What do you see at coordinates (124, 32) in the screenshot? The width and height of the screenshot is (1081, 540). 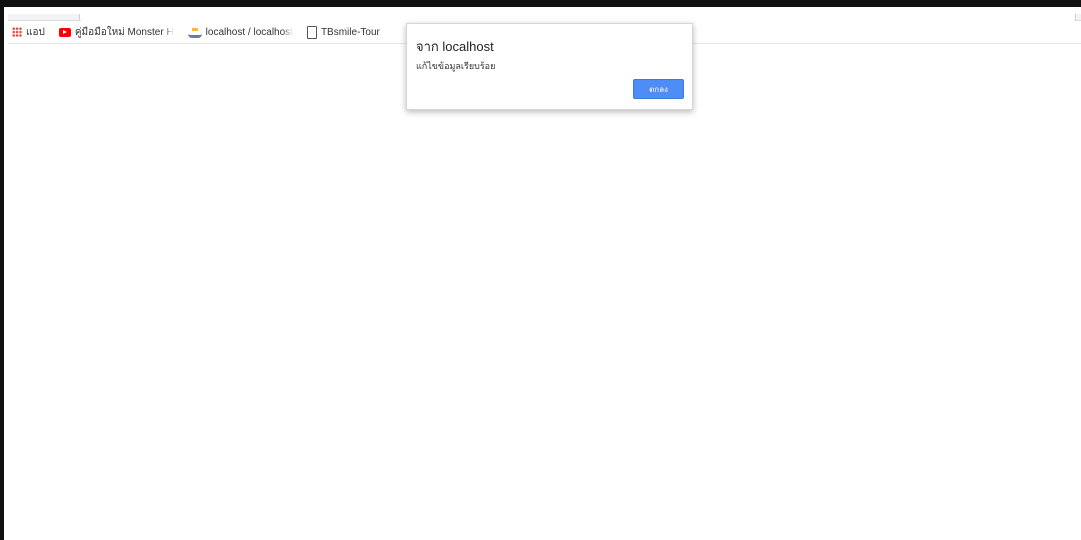 I see `bookmark-label: คู่มือมือใหม่ Monster H` at bounding box center [124, 32].